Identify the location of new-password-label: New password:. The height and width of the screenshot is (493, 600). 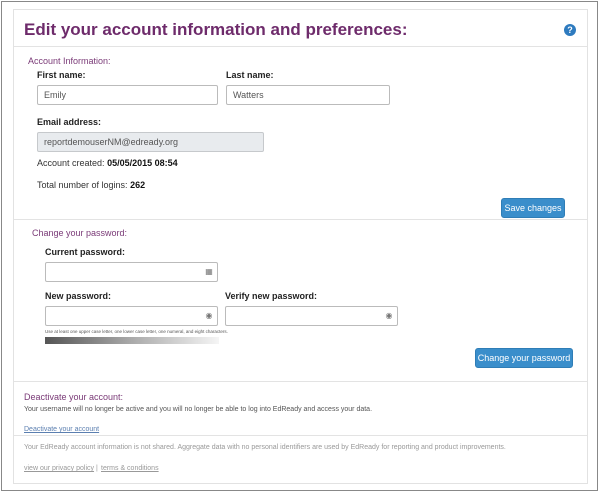
(78, 296).